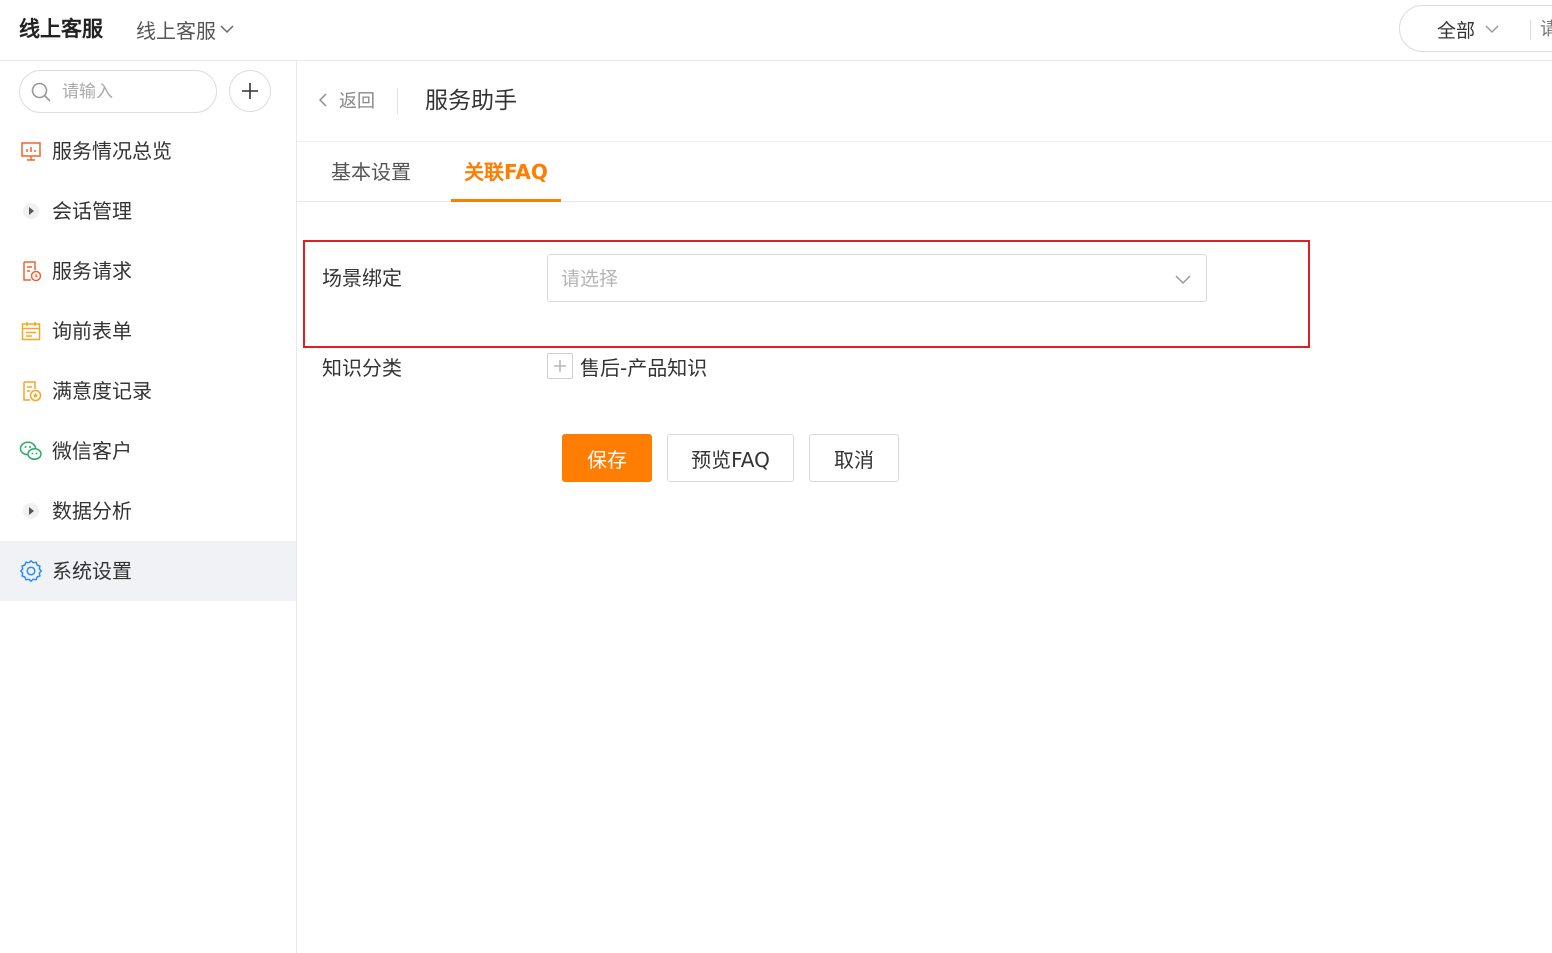 The image size is (1552, 953). What do you see at coordinates (590, 279) in the screenshot?
I see `scene-binding-placeholder: 请选择` at bounding box center [590, 279].